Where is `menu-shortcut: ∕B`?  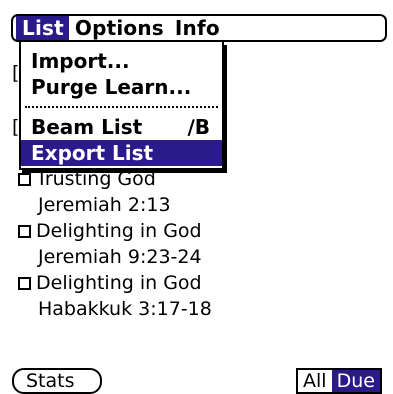
menu-shortcut: ∕B is located at coordinates (198, 127).